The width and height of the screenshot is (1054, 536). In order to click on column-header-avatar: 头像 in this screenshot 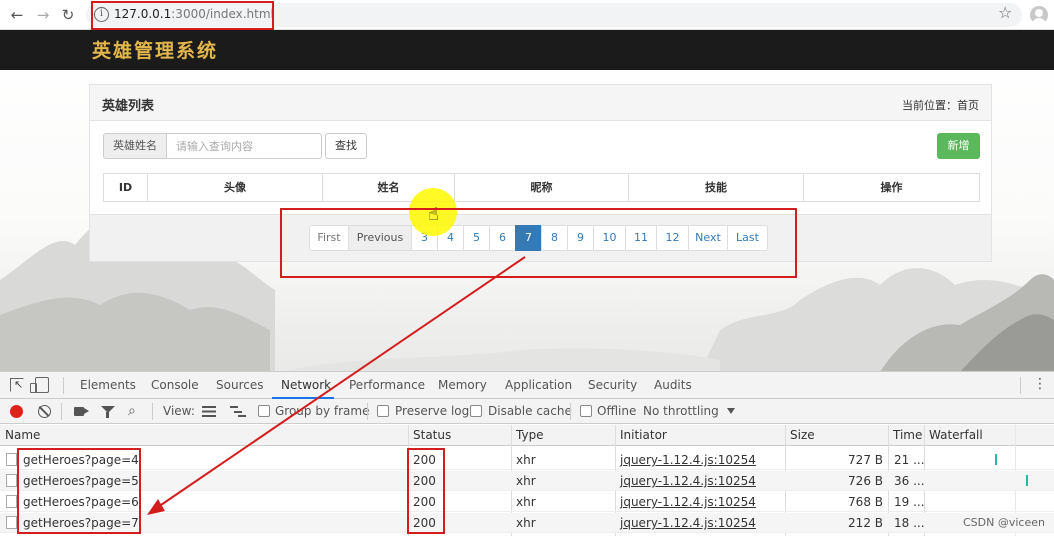, I will do `click(235, 187)`.